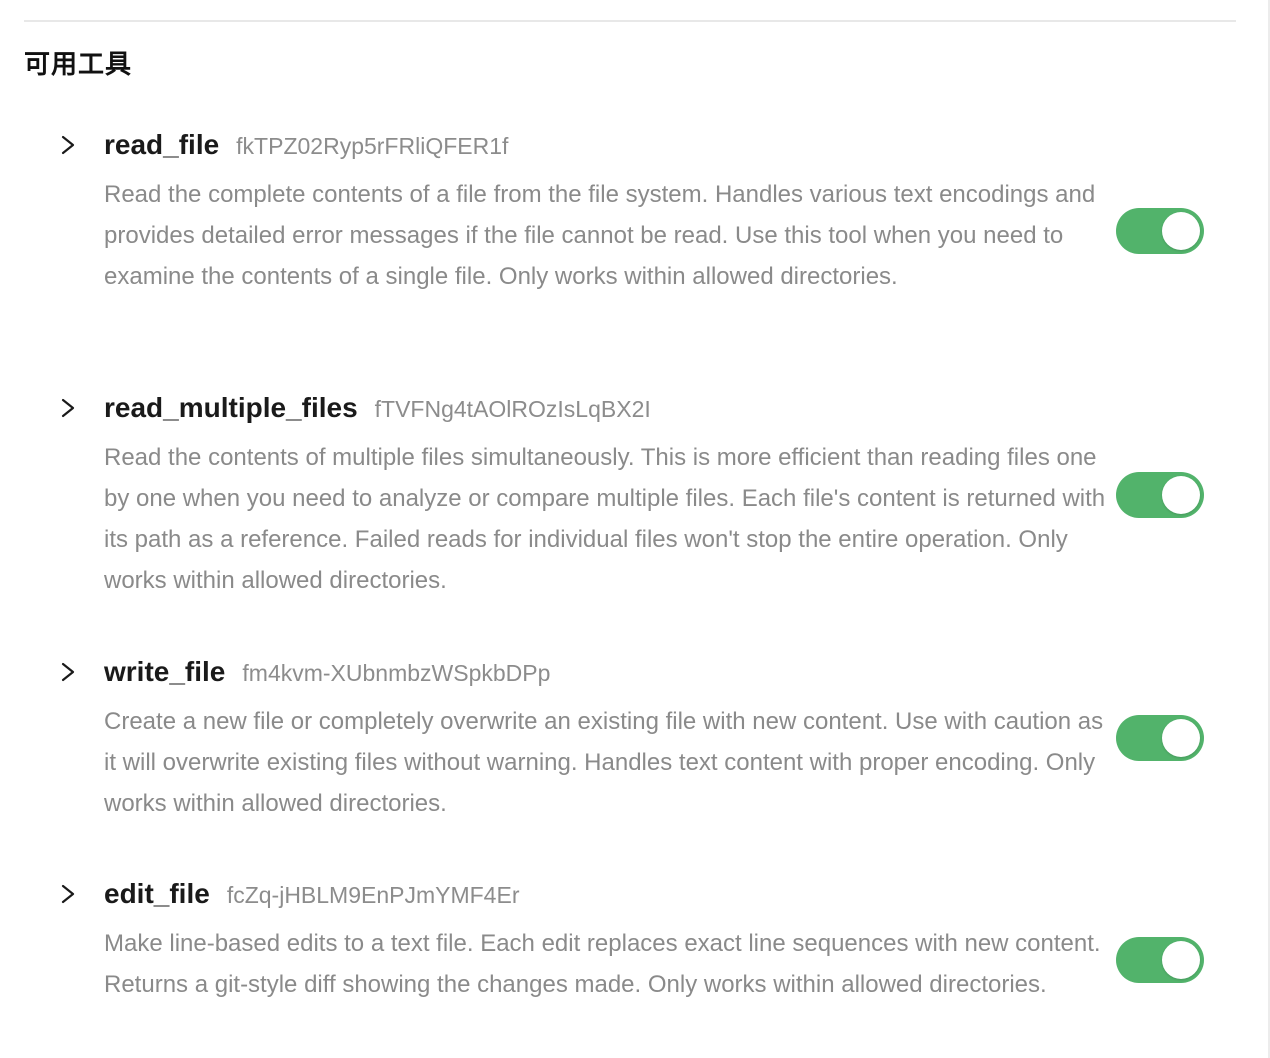 The height and width of the screenshot is (1058, 1270). I want to click on tool-id: fkTPZ02Ryp5rFRliQFER1f, so click(372, 146).